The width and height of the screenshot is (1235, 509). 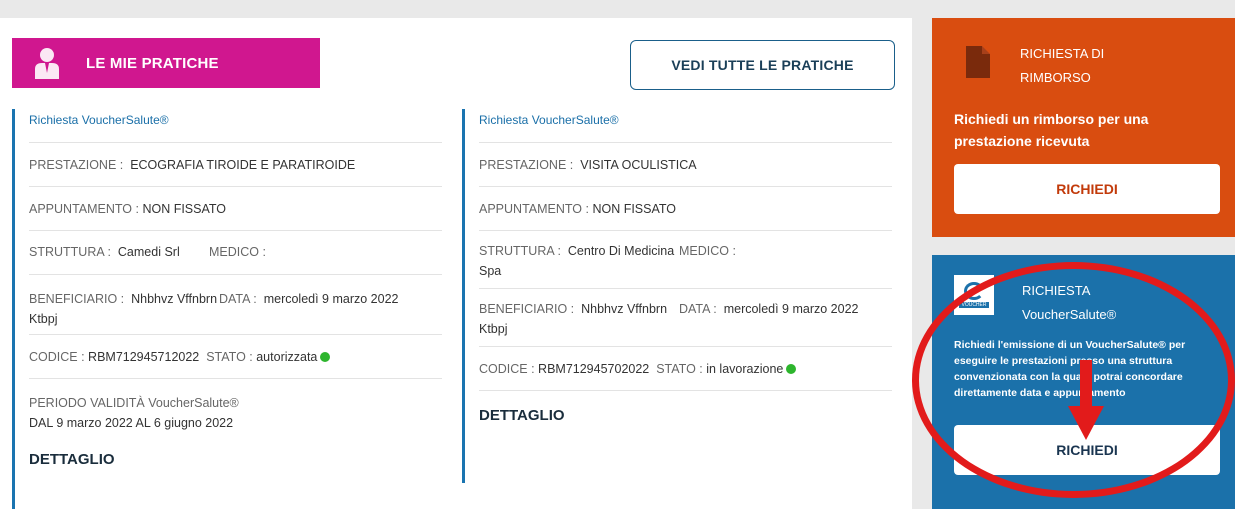 I want to click on stato-value: in lavorazione, so click(x=745, y=368).